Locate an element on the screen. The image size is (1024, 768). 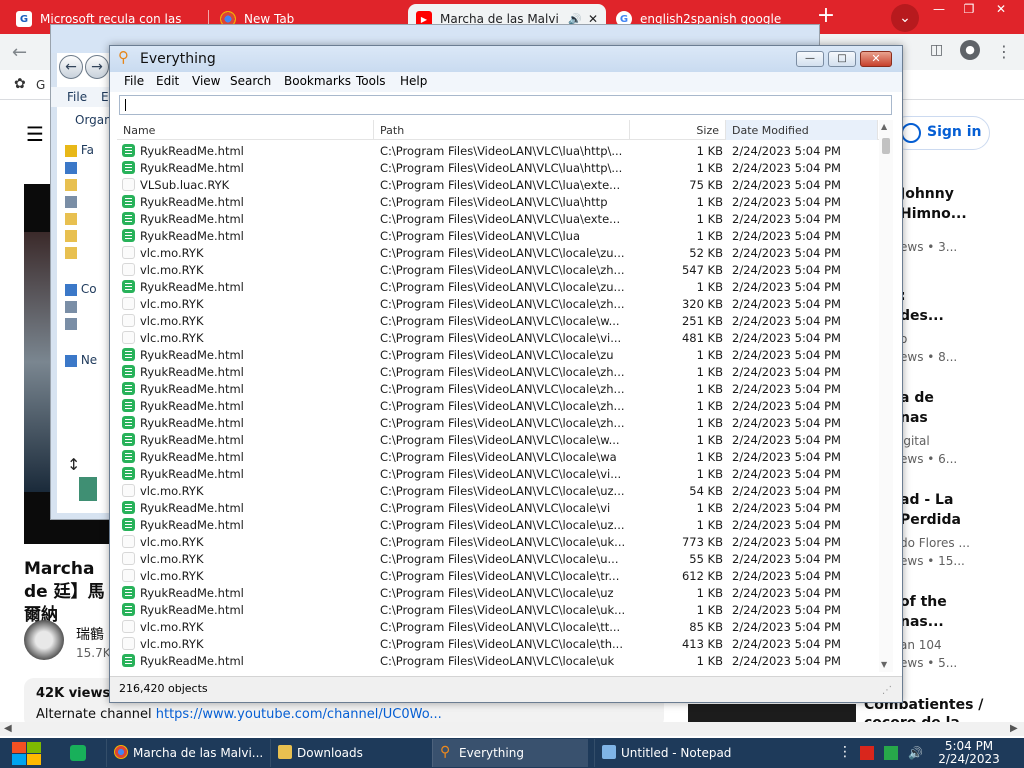
column-header-path: Path is located at coordinates (502, 130).